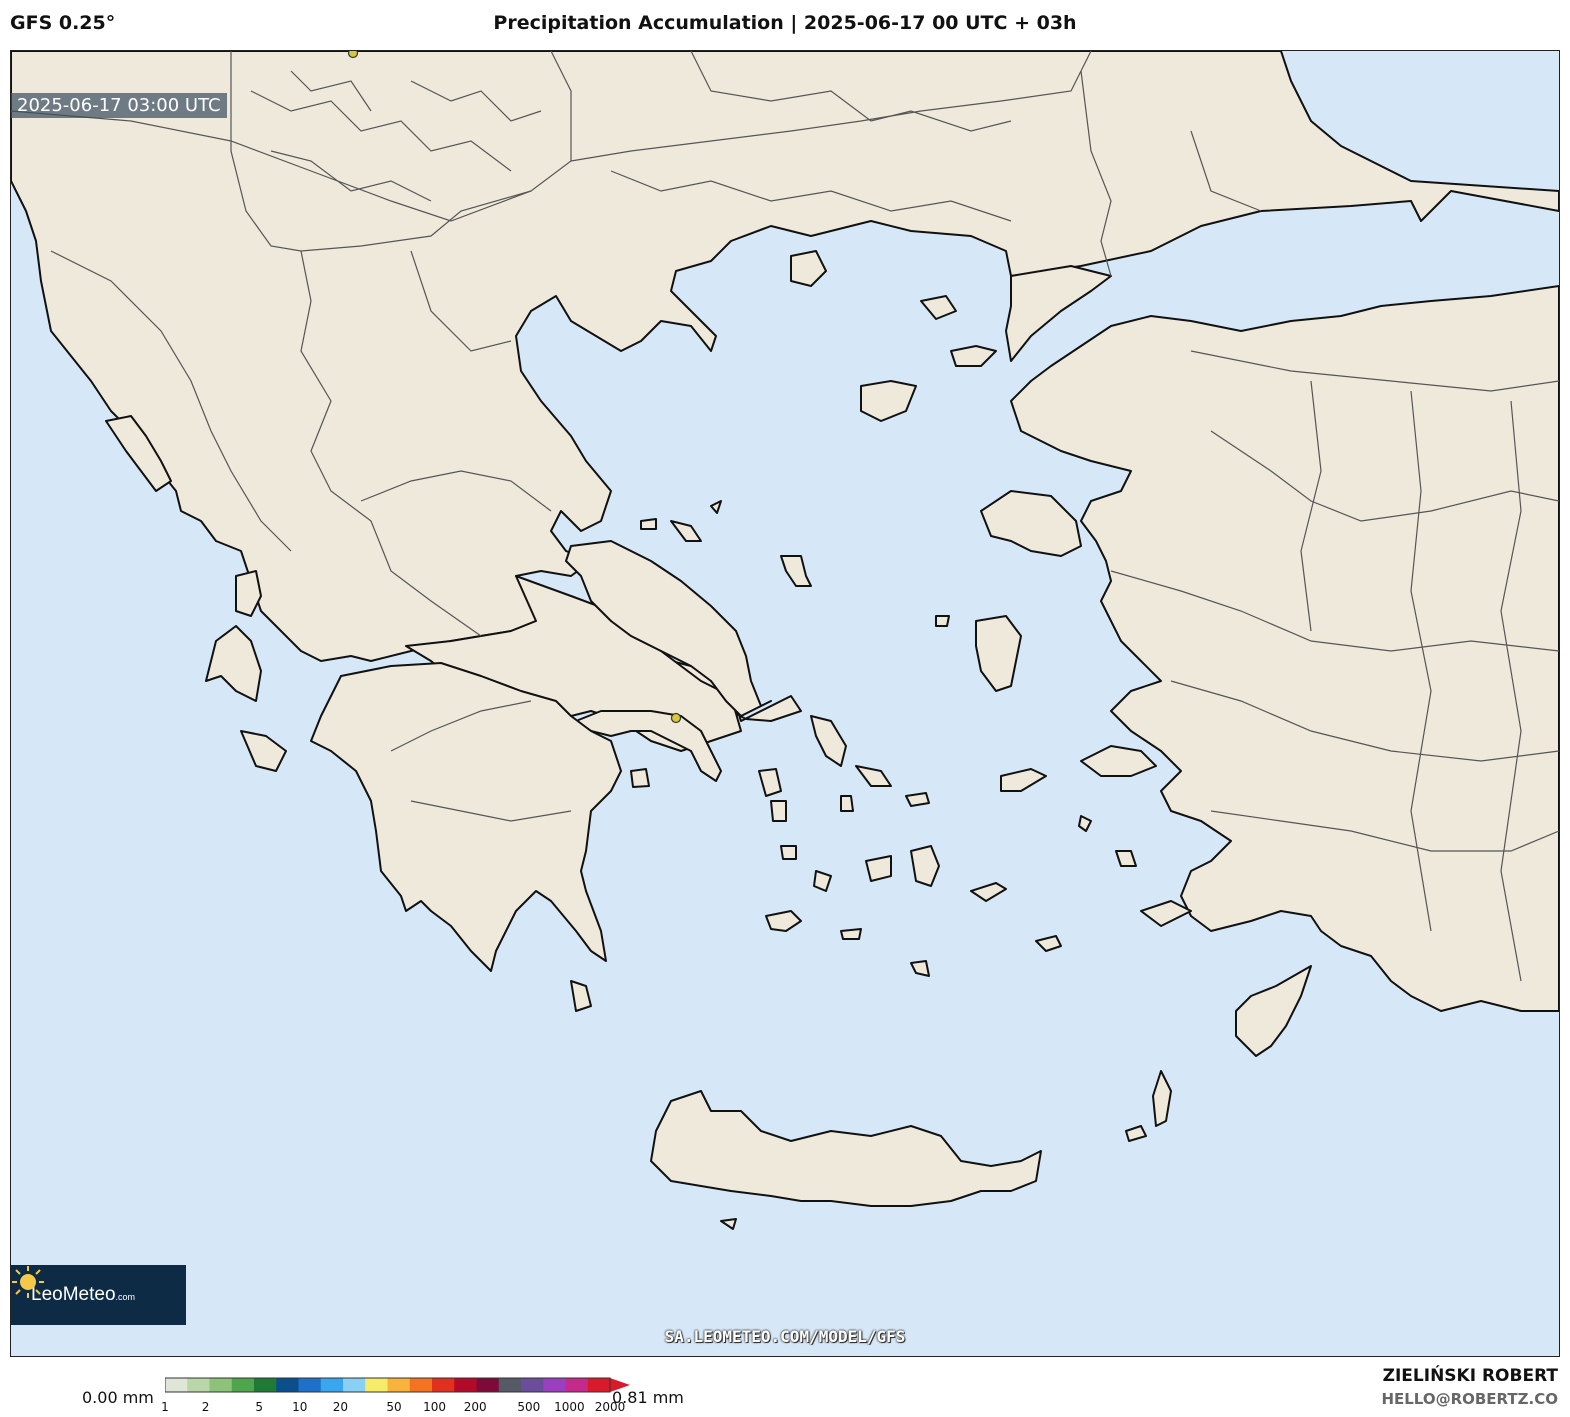 This screenshot has height=1417, width=1570. I want to click on leometeo-logo: LeoMeteo.com, so click(98, 1295).